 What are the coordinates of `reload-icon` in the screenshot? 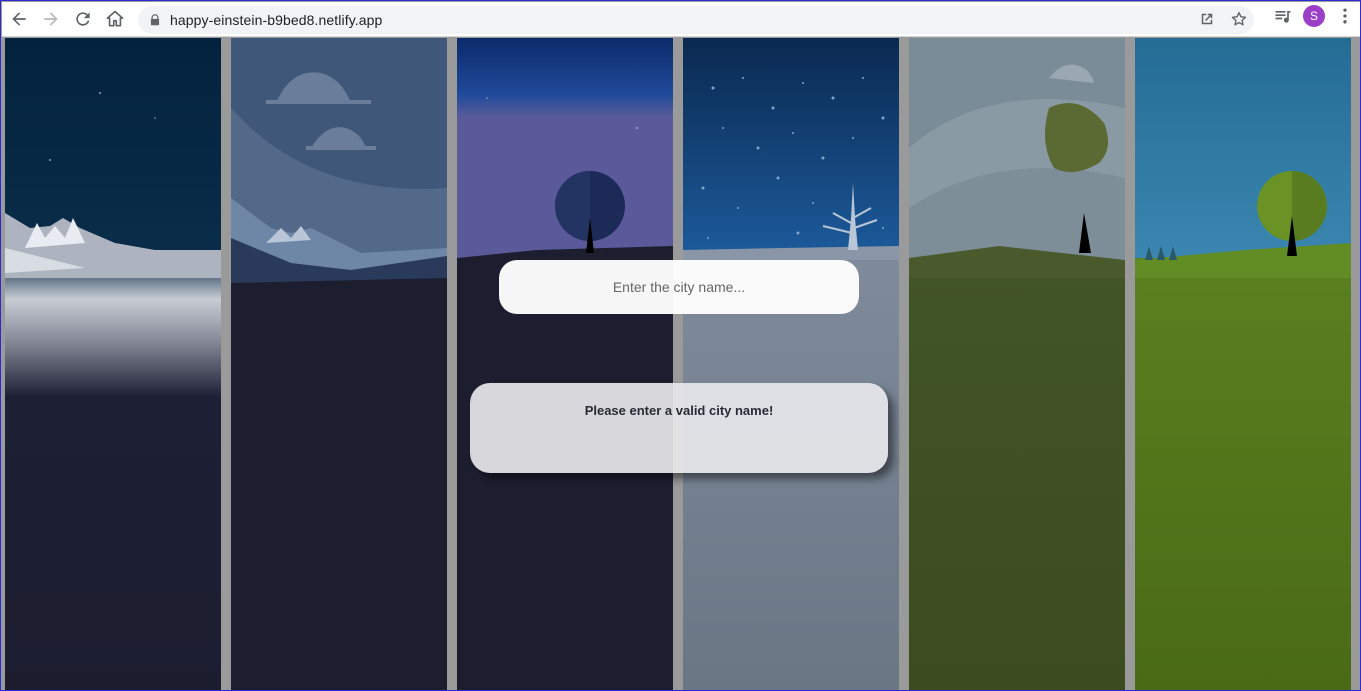 It's located at (83, 19).